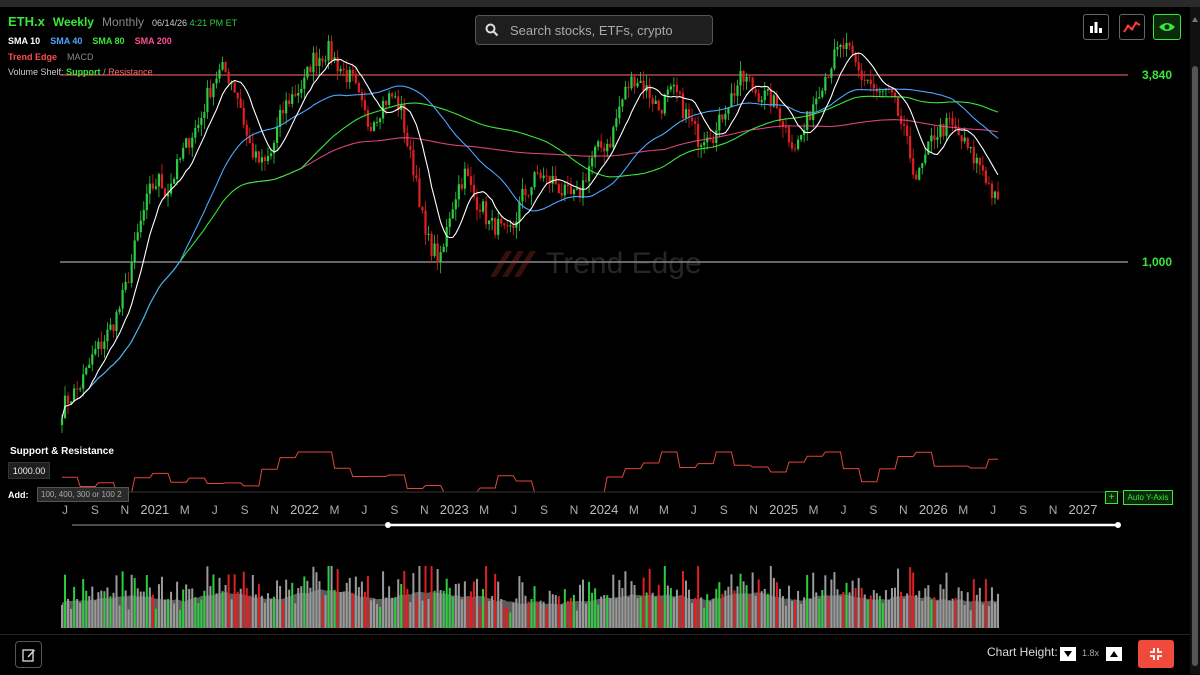 The height and width of the screenshot is (675, 1200). I want to click on auto-y-axis-button: Auto Y-Axis, so click(1148, 497).